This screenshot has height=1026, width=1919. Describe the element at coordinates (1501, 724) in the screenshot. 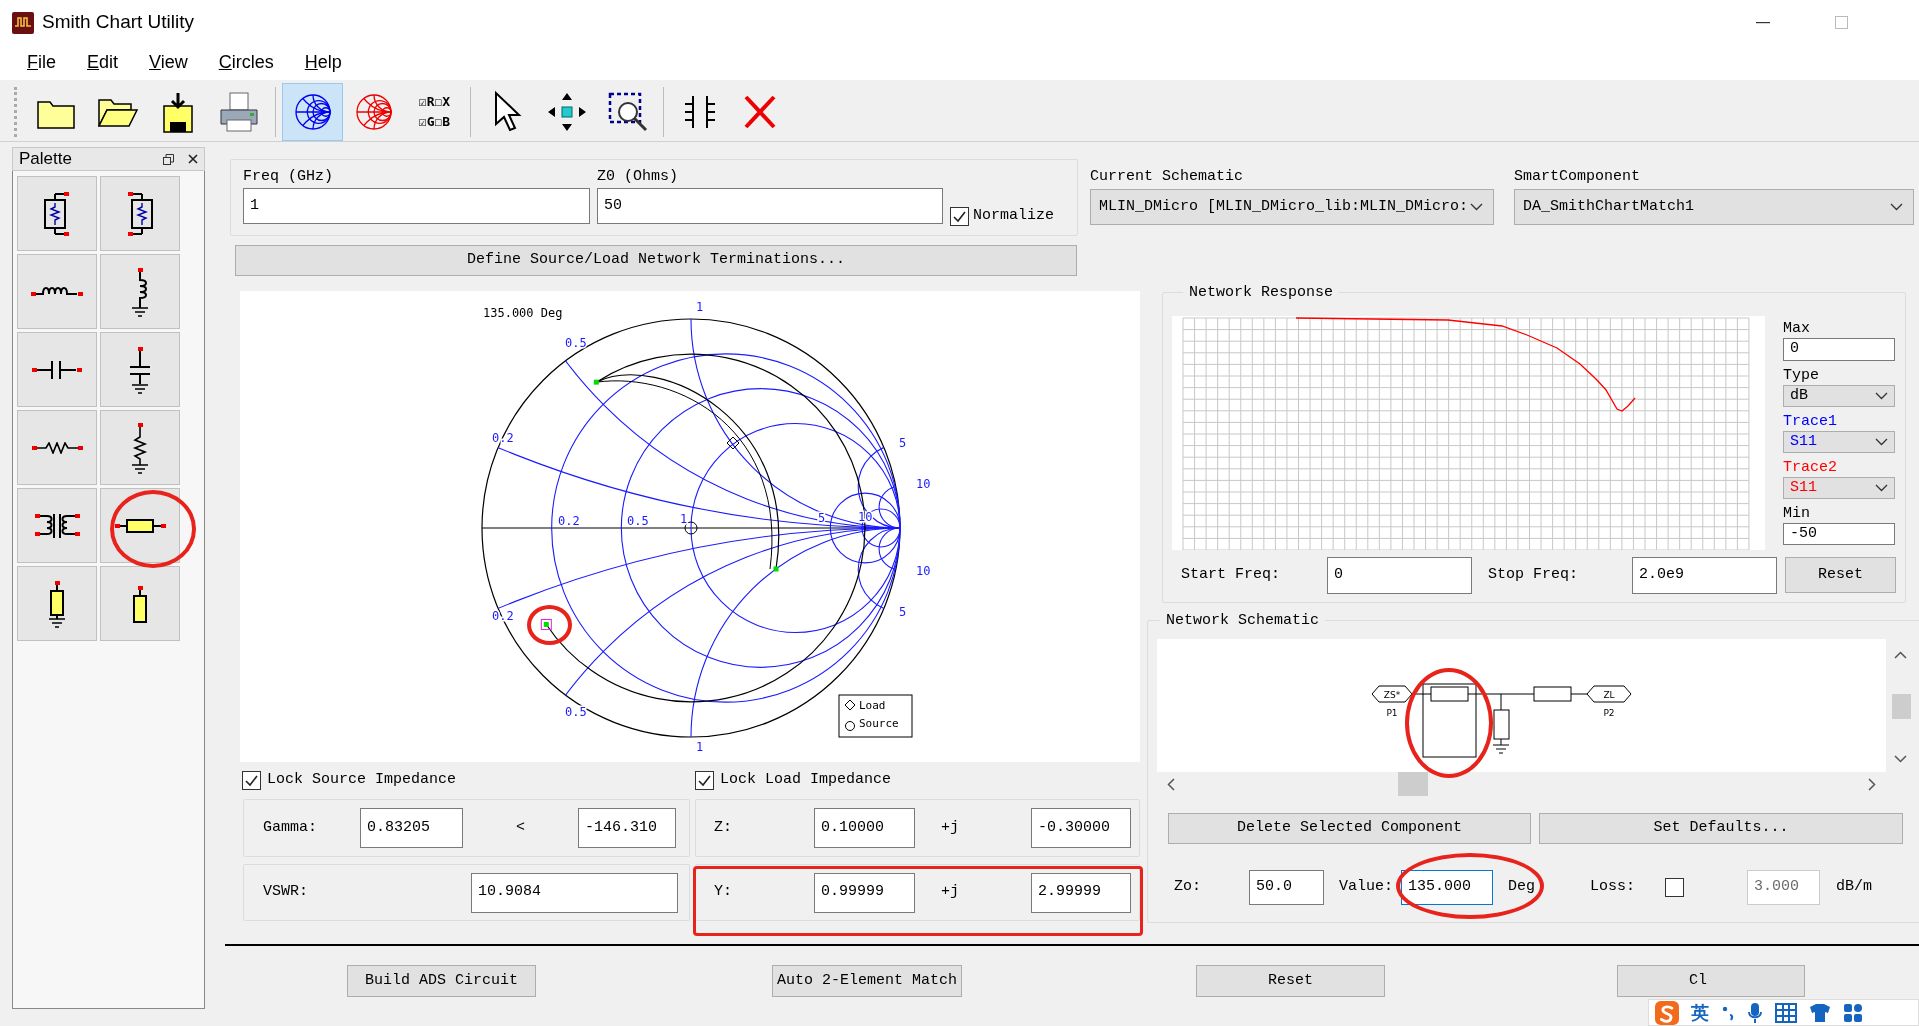

I see `shunt-element` at that location.